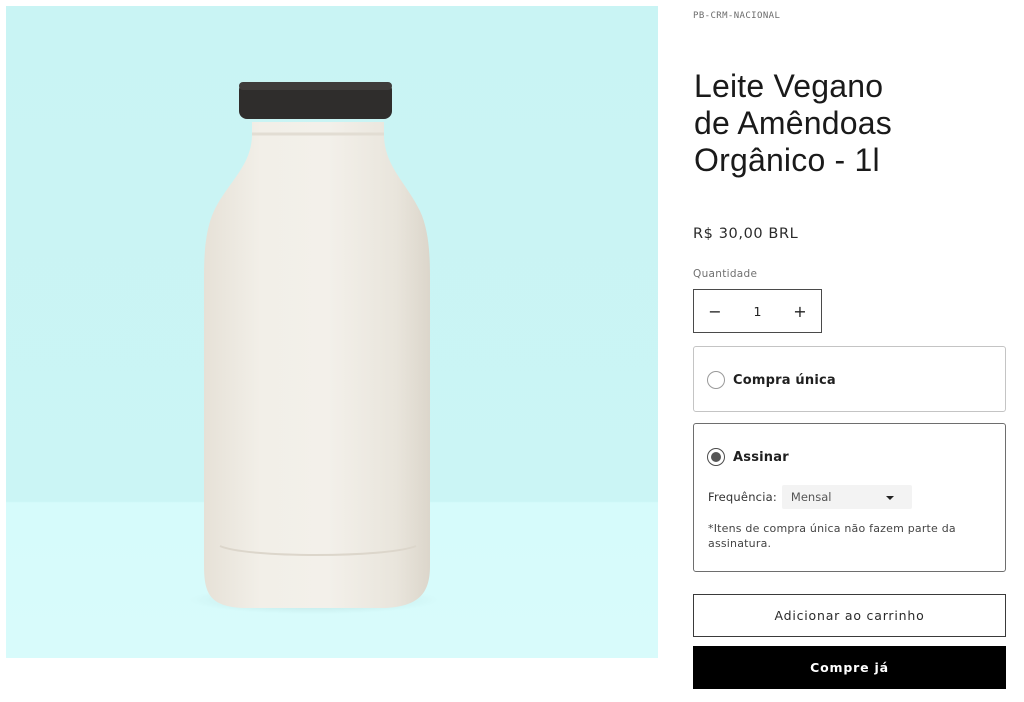  Describe the element at coordinates (849, 667) in the screenshot. I see `buy-now-button: Compre já` at that location.